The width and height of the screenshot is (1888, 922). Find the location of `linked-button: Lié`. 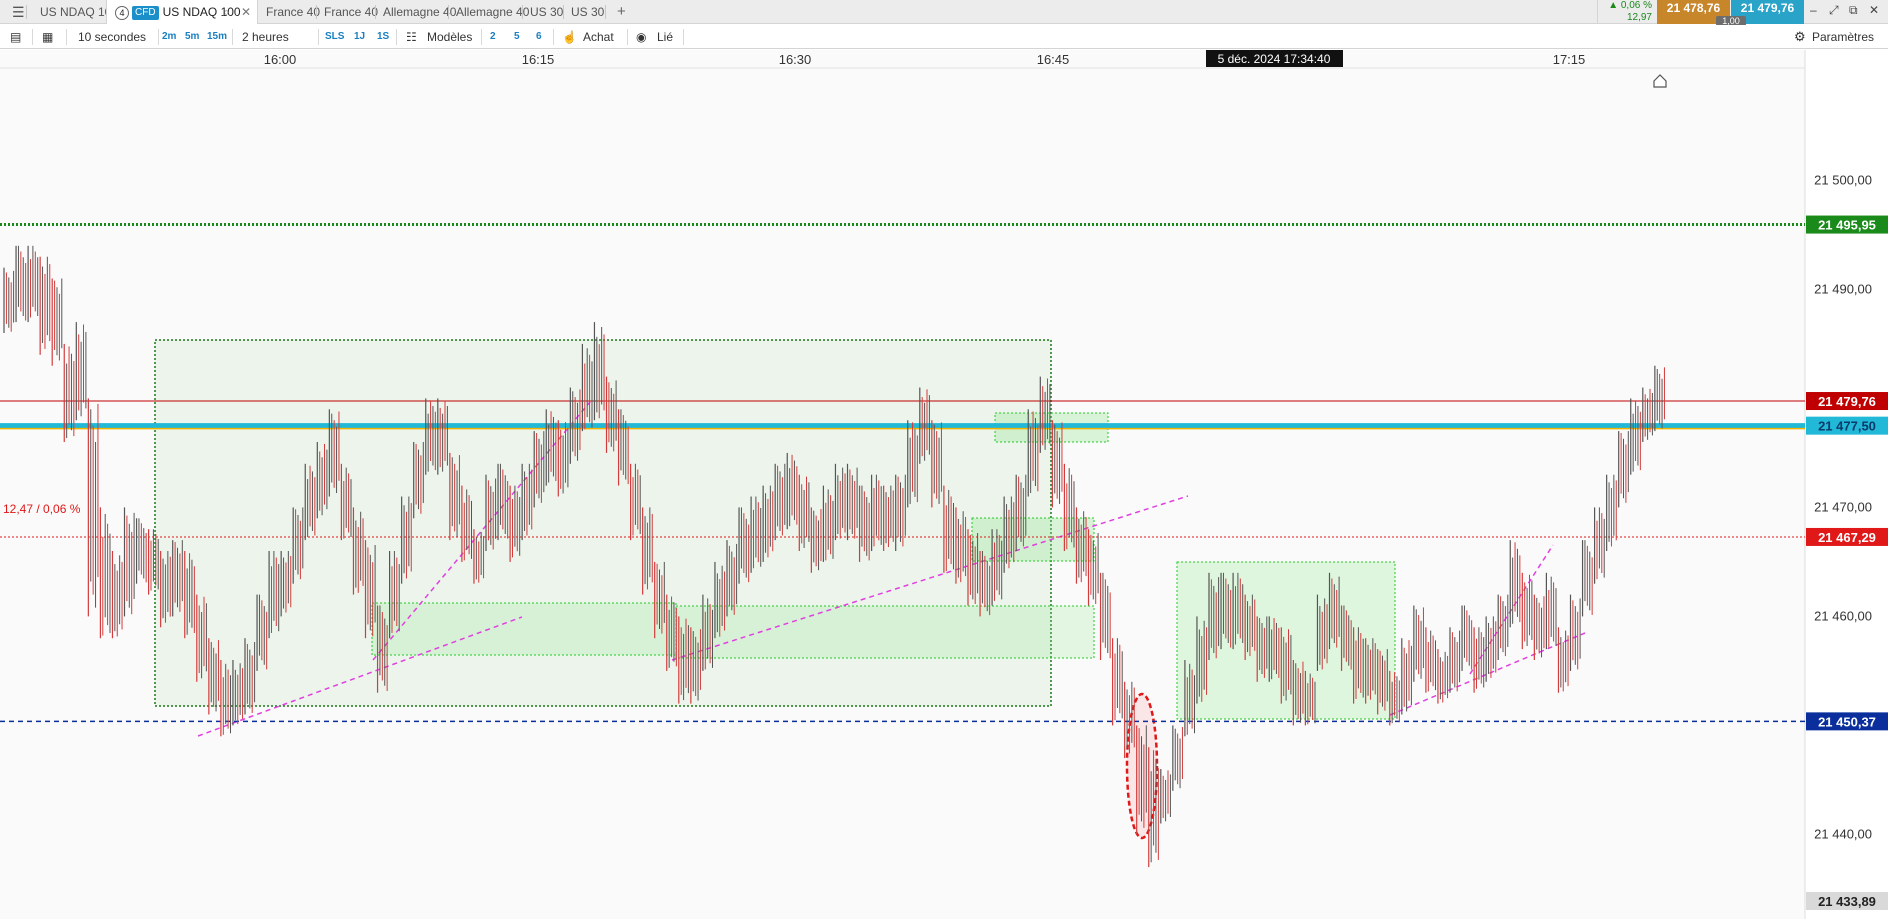

linked-button: Lié is located at coordinates (665, 37).